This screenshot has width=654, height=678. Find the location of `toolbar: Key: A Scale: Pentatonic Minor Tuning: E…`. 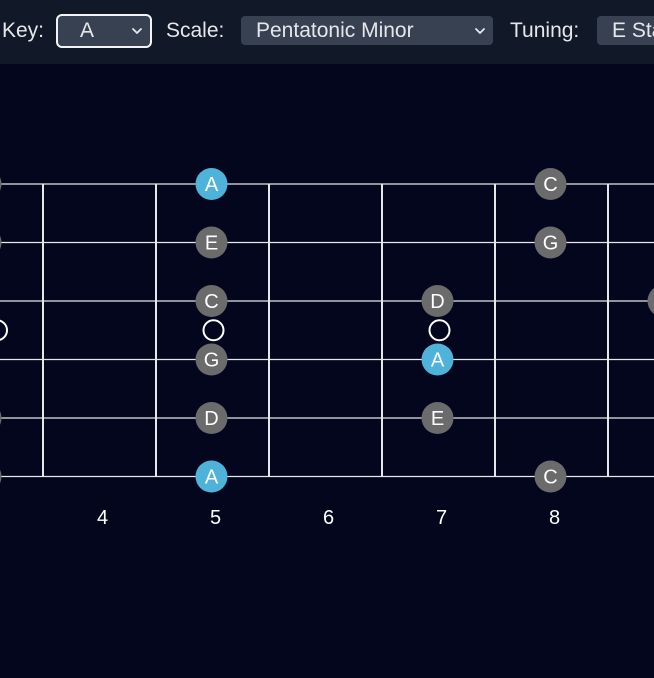

toolbar: Key: A Scale: Pentatonic Minor Tuning: E… is located at coordinates (327, 32).